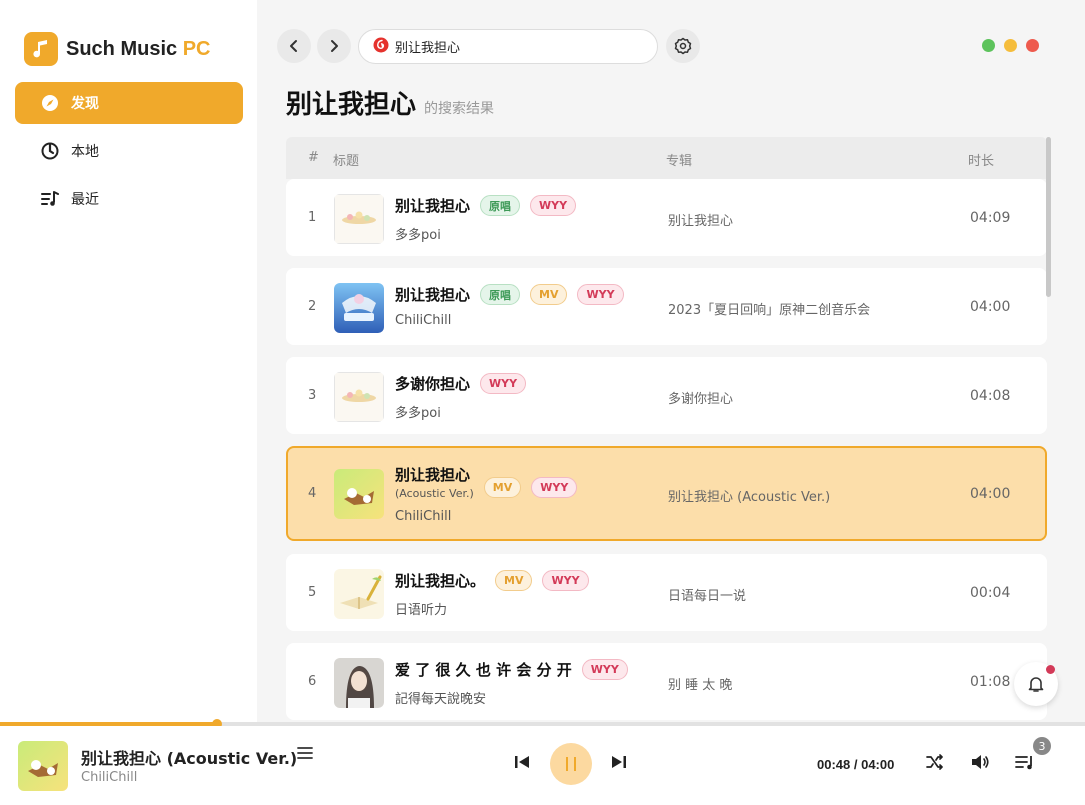  I want to click on app-name: Such Music PC, so click(138, 48).